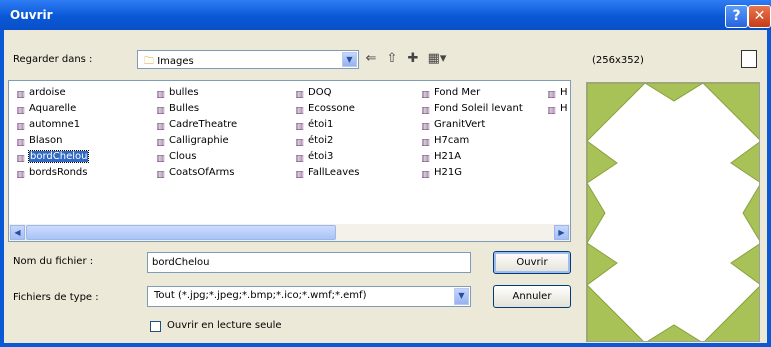 The width and height of the screenshot is (771, 347). I want to click on file-item: ▥ H21A, so click(440, 156).